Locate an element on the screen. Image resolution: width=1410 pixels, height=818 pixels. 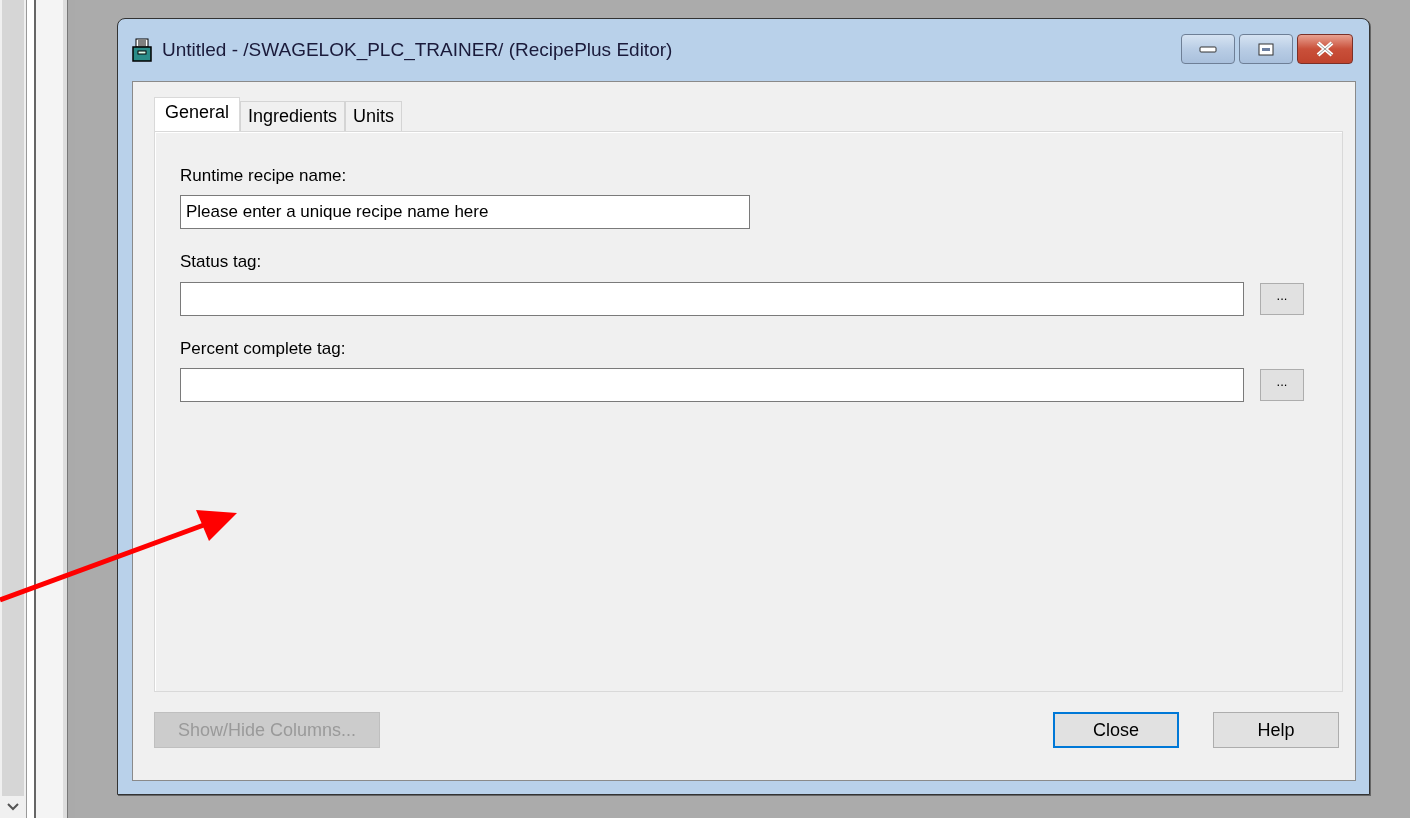
minimize-button is located at coordinates (1208, 49).